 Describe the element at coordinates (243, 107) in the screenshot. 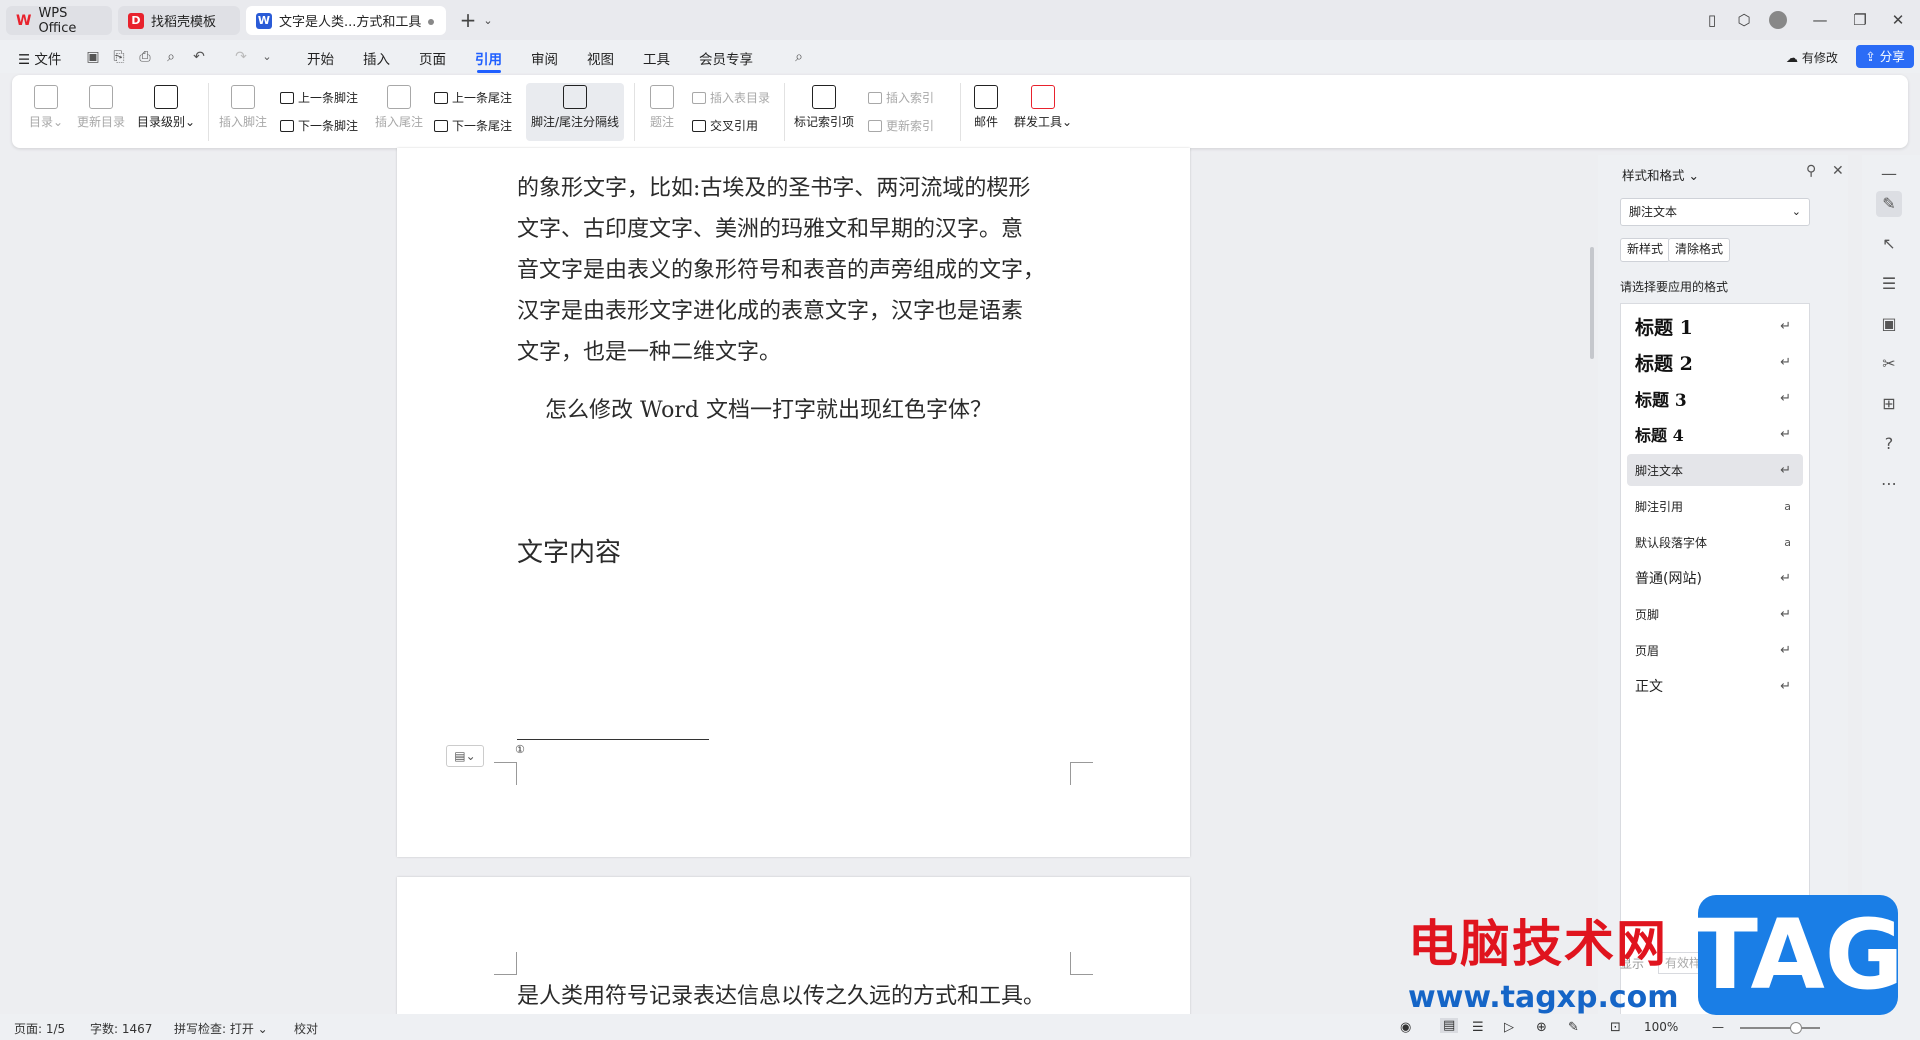

I see `insert-footnote-button: 插入脚注` at that location.